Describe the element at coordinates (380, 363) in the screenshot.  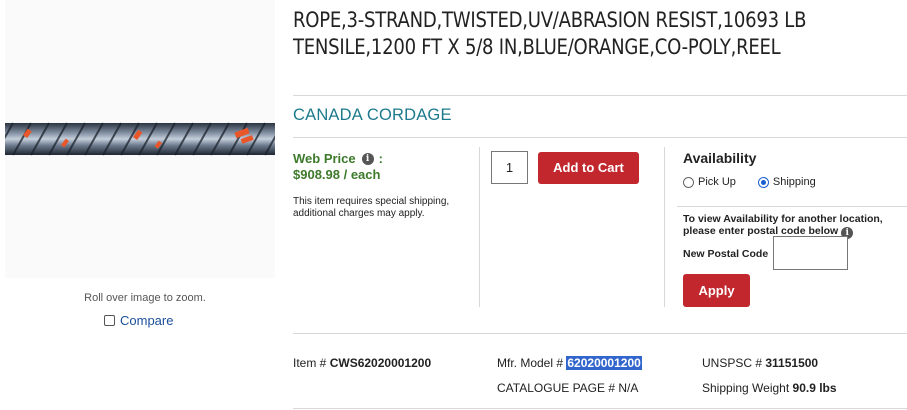
I see `item-number-value: CWS62020001200` at that location.